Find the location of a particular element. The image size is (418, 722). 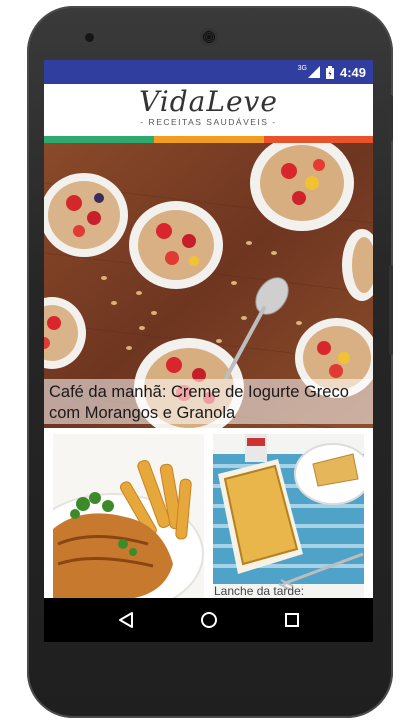

front-camera is located at coordinates (89, 37).